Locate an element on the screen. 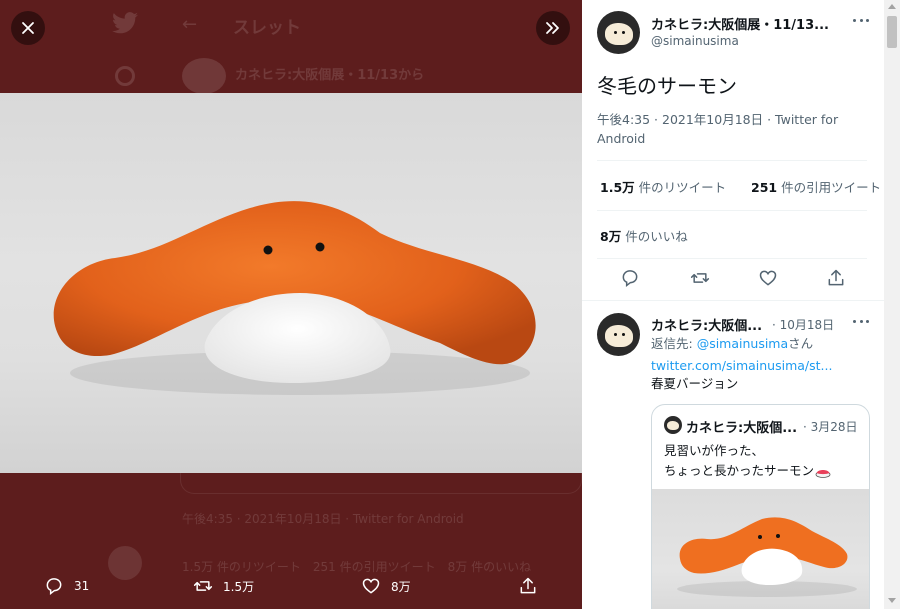 This screenshot has width=900, height=609. like-stat-value: 8万 is located at coordinates (611, 236).